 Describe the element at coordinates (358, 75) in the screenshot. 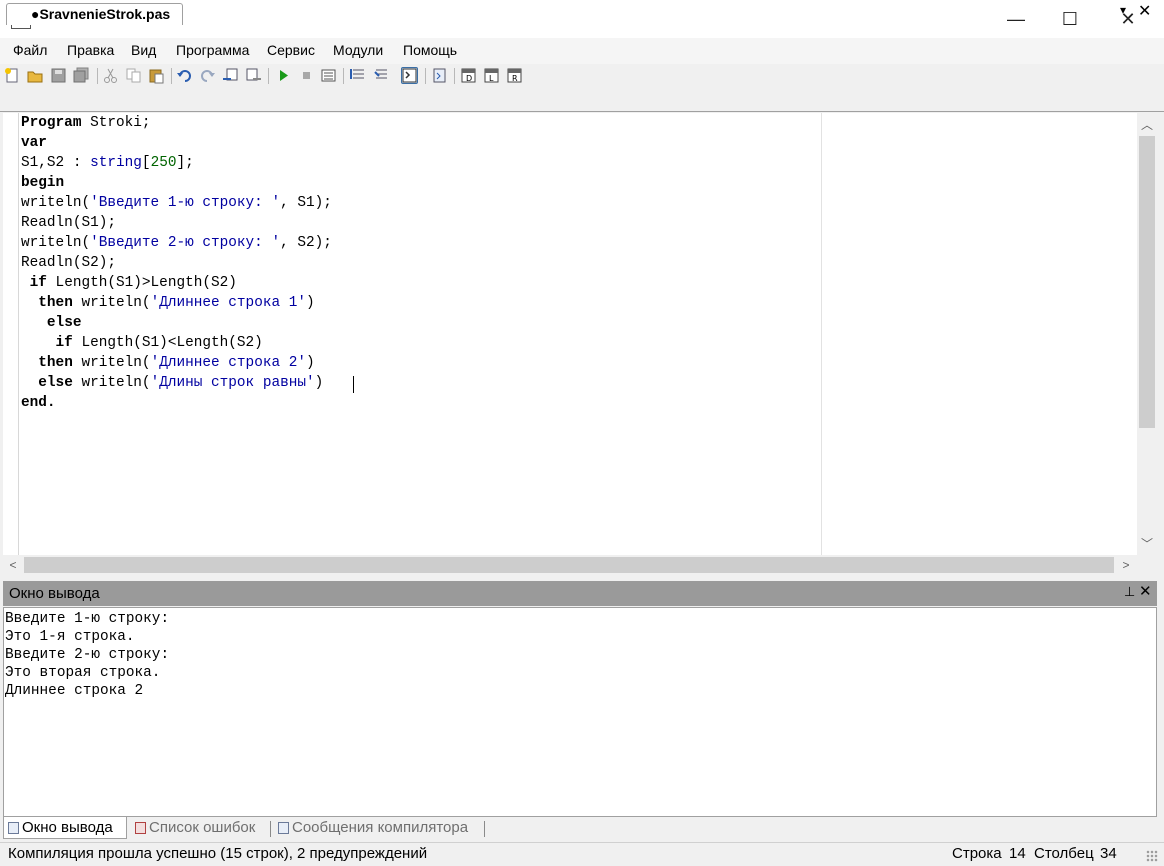

I see `step-into-icon` at that location.